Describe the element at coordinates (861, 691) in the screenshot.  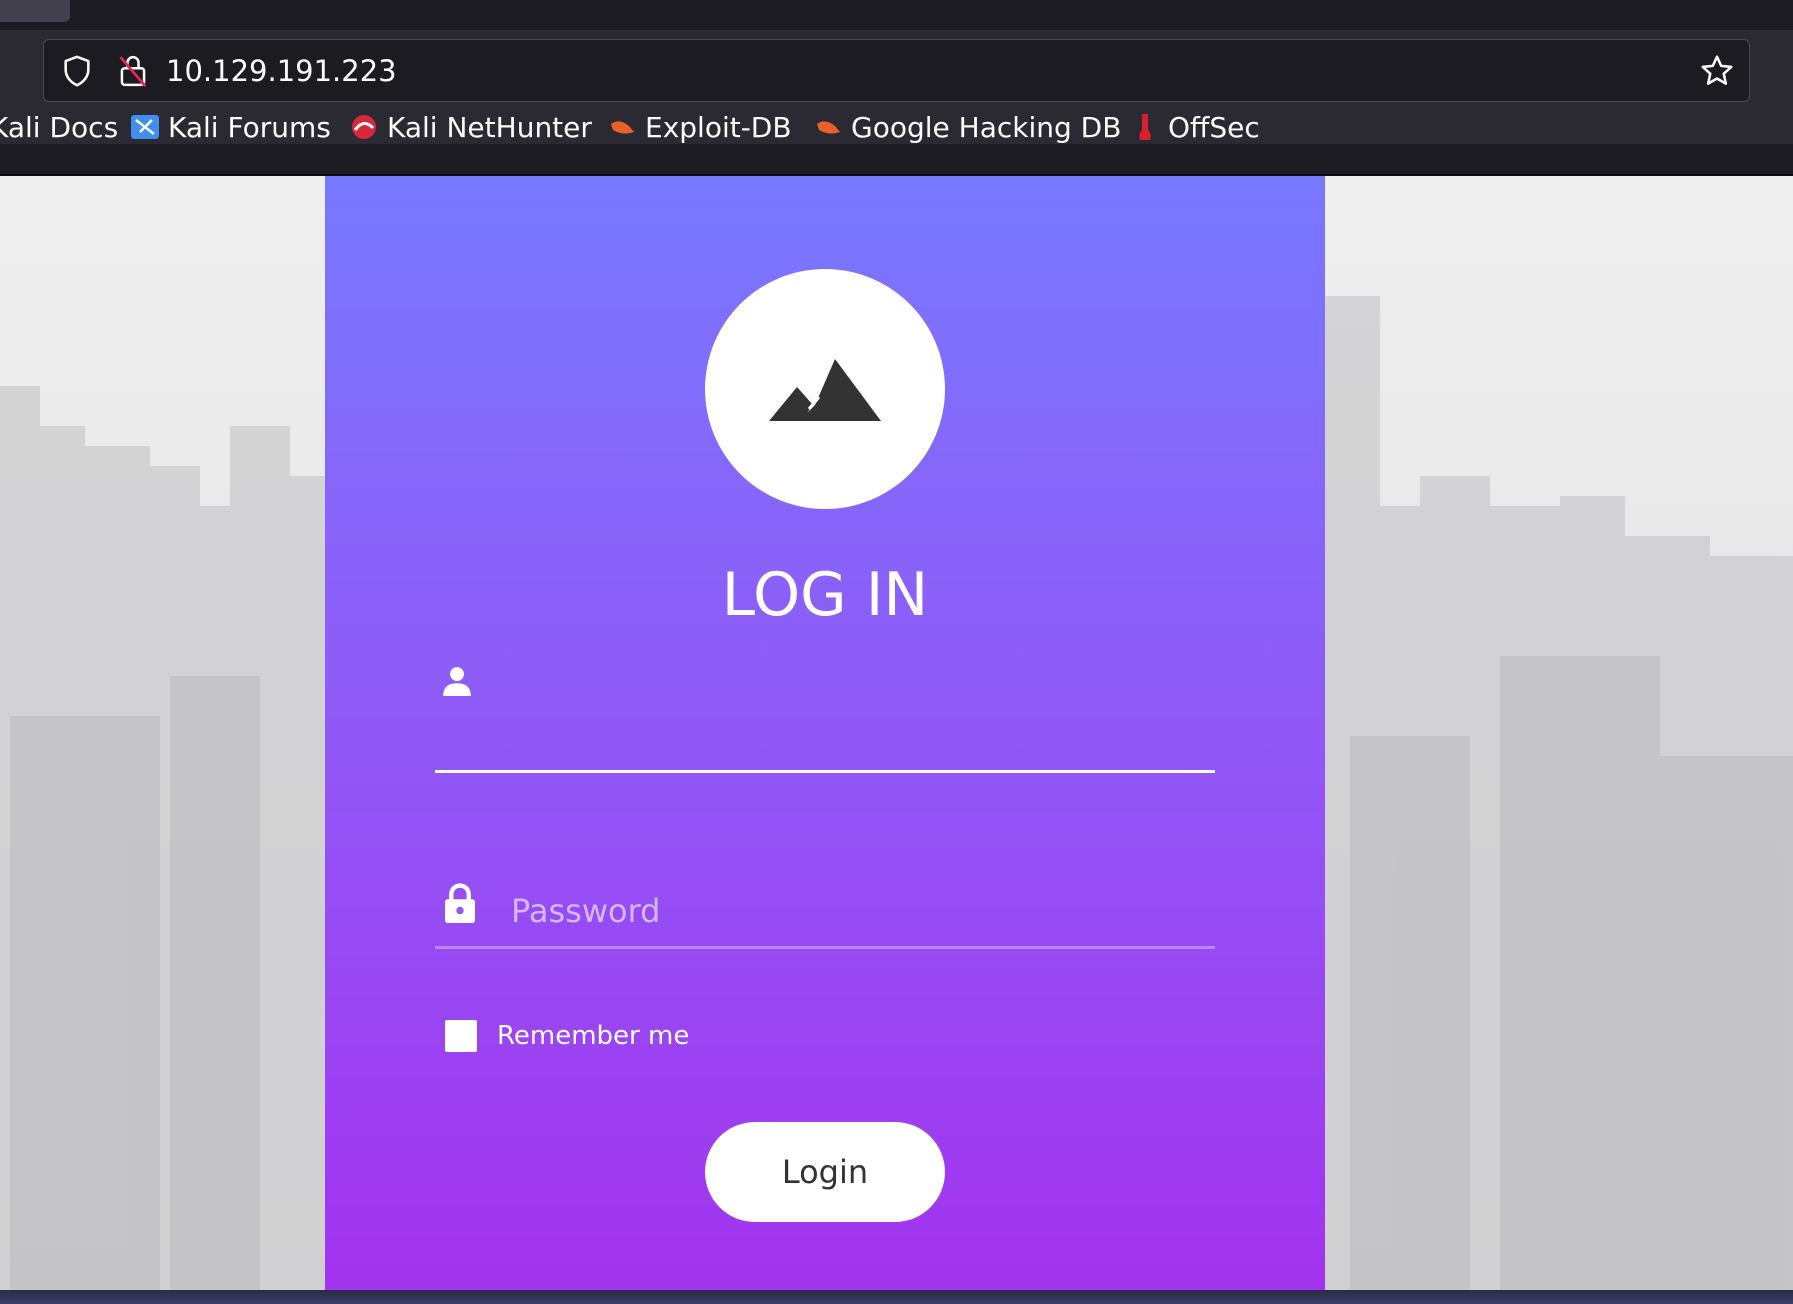
I see `username-input` at that location.